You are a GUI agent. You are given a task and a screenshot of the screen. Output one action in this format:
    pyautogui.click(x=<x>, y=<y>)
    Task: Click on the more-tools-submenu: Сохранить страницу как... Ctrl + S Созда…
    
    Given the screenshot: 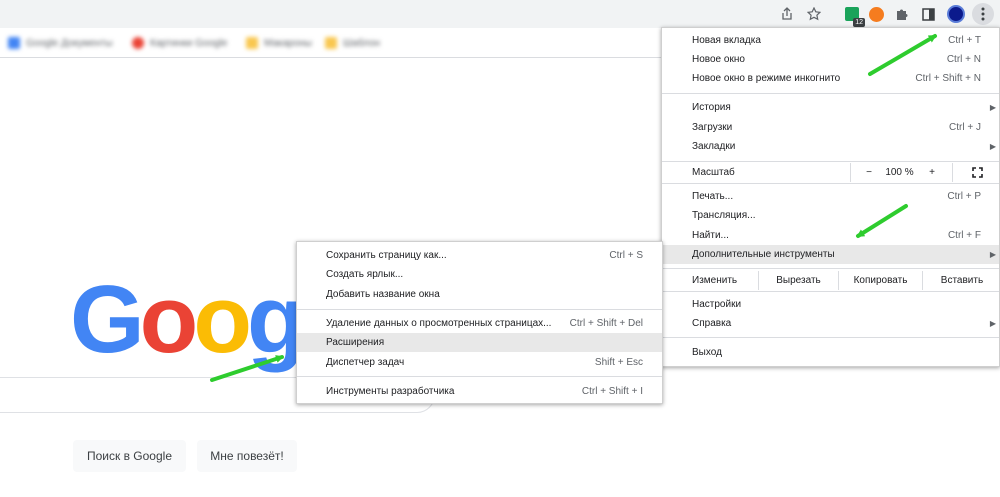 What is the action you would take?
    pyautogui.click(x=479, y=322)
    